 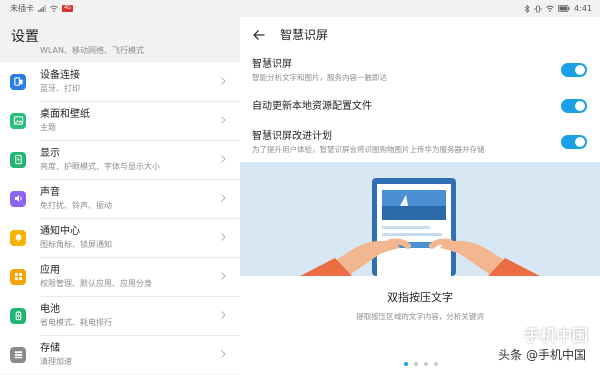 I want to click on menu-item-subtitle: 清理加速, so click(x=56, y=361).